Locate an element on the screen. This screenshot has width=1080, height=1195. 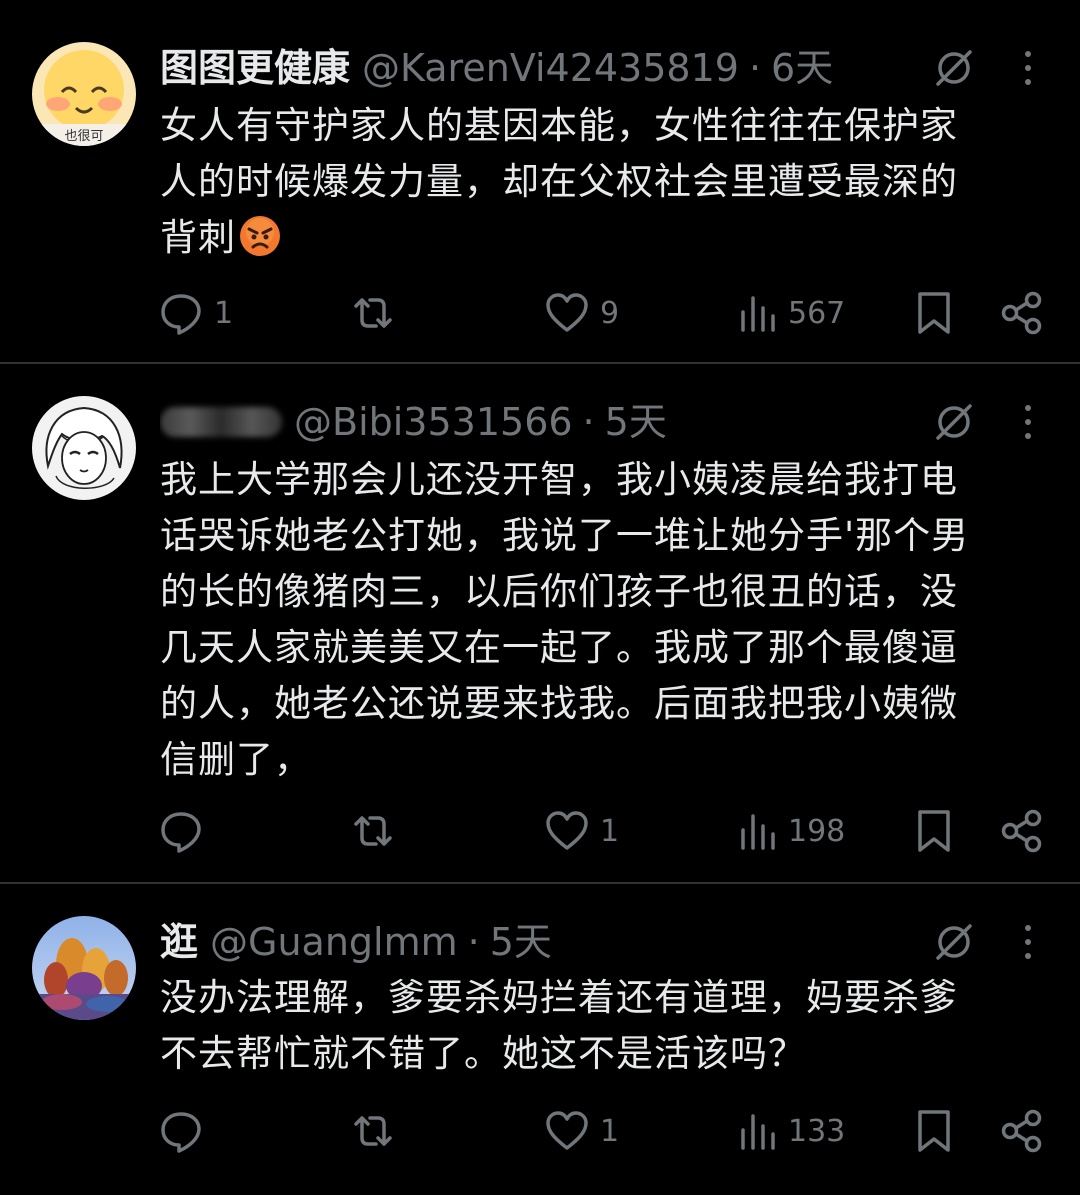
post-header: 逛 @Guanglmm · 5天 is located at coordinates (550, 942).